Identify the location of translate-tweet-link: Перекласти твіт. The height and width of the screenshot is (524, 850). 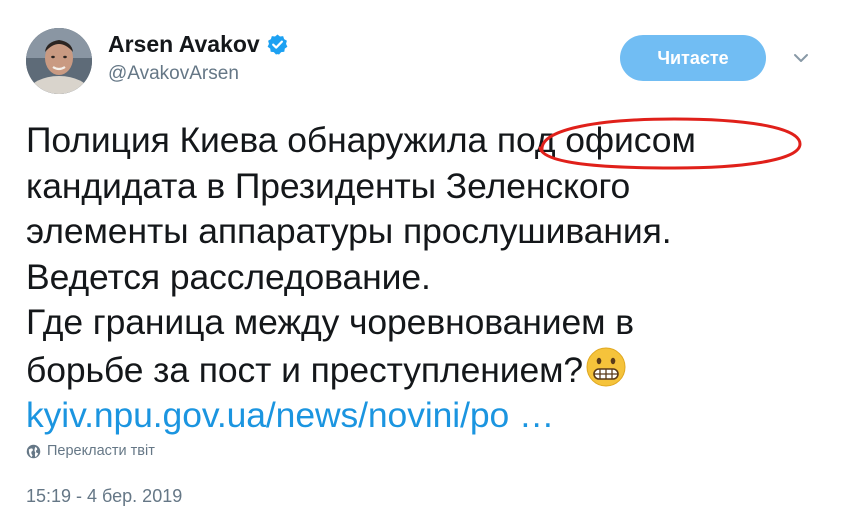
(90, 451).